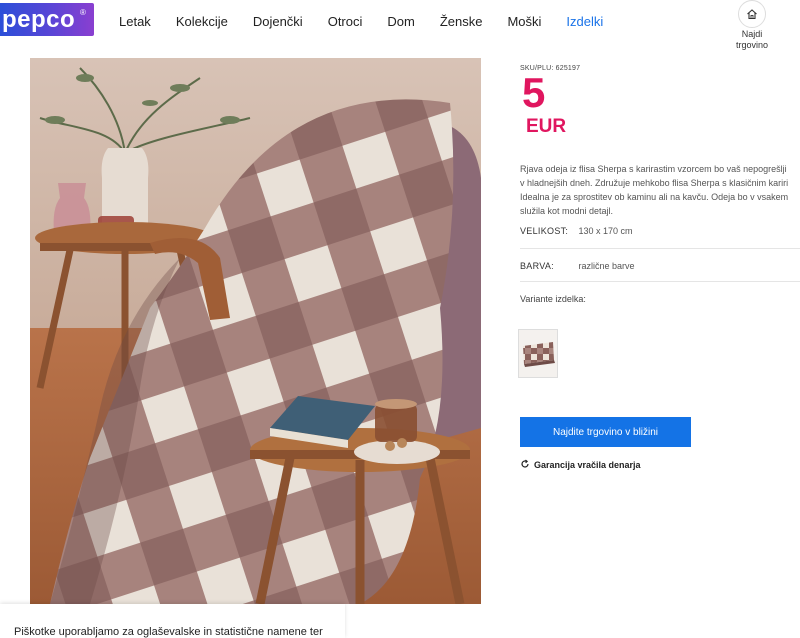 This screenshot has width=800, height=638. Describe the element at coordinates (553, 299) in the screenshot. I see `variants-label: Variante izdelka:` at that location.